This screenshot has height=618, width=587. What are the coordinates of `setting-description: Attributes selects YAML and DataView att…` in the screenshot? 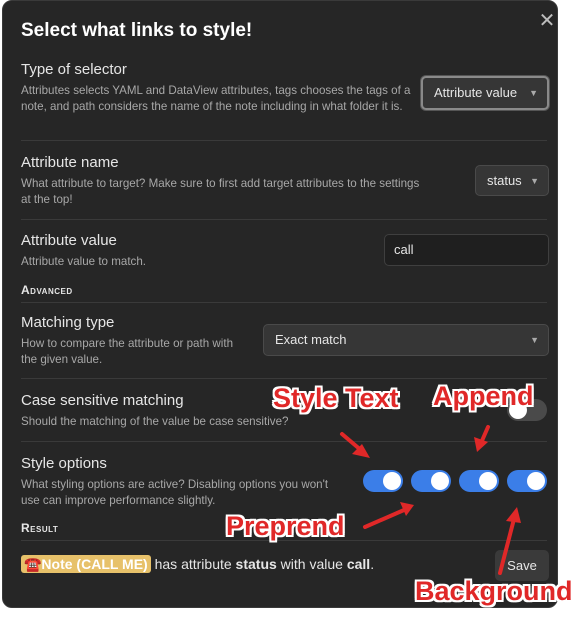 It's located at (216, 98).